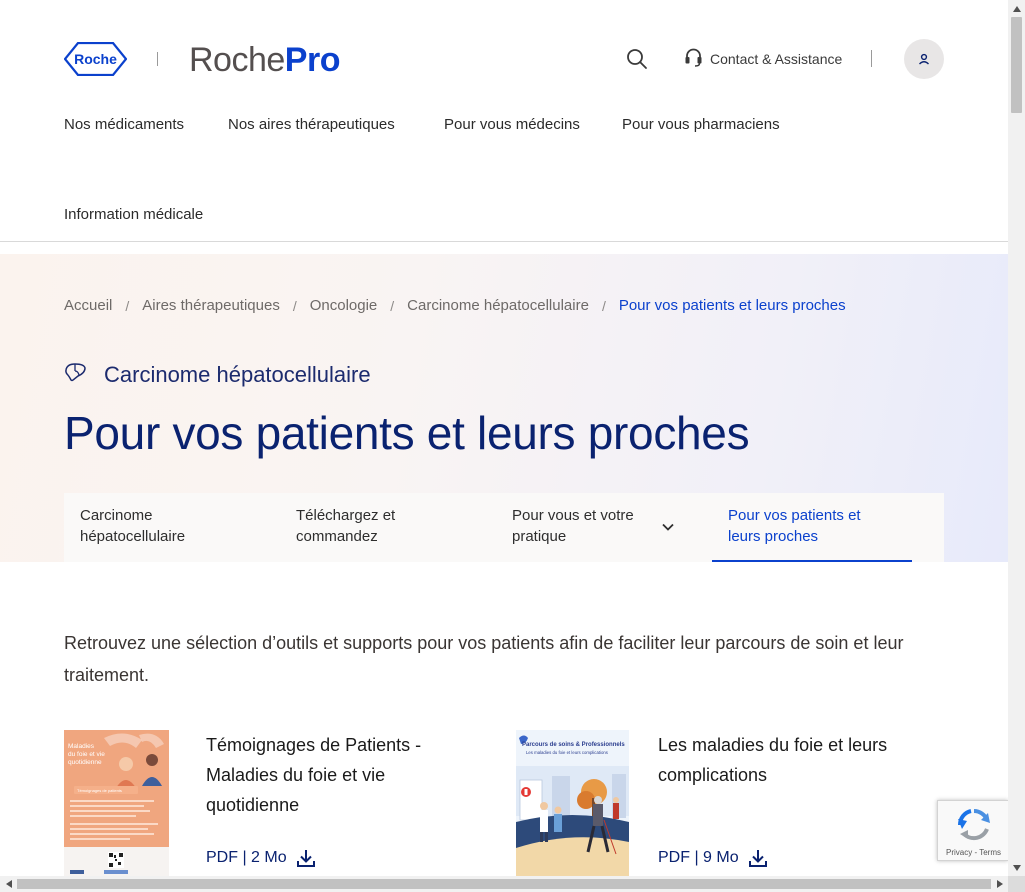 Image resolution: width=1025 pixels, height=892 pixels. Describe the element at coordinates (246, 857) in the screenshot. I see `file-info: PDF | 2 Mo` at that location.